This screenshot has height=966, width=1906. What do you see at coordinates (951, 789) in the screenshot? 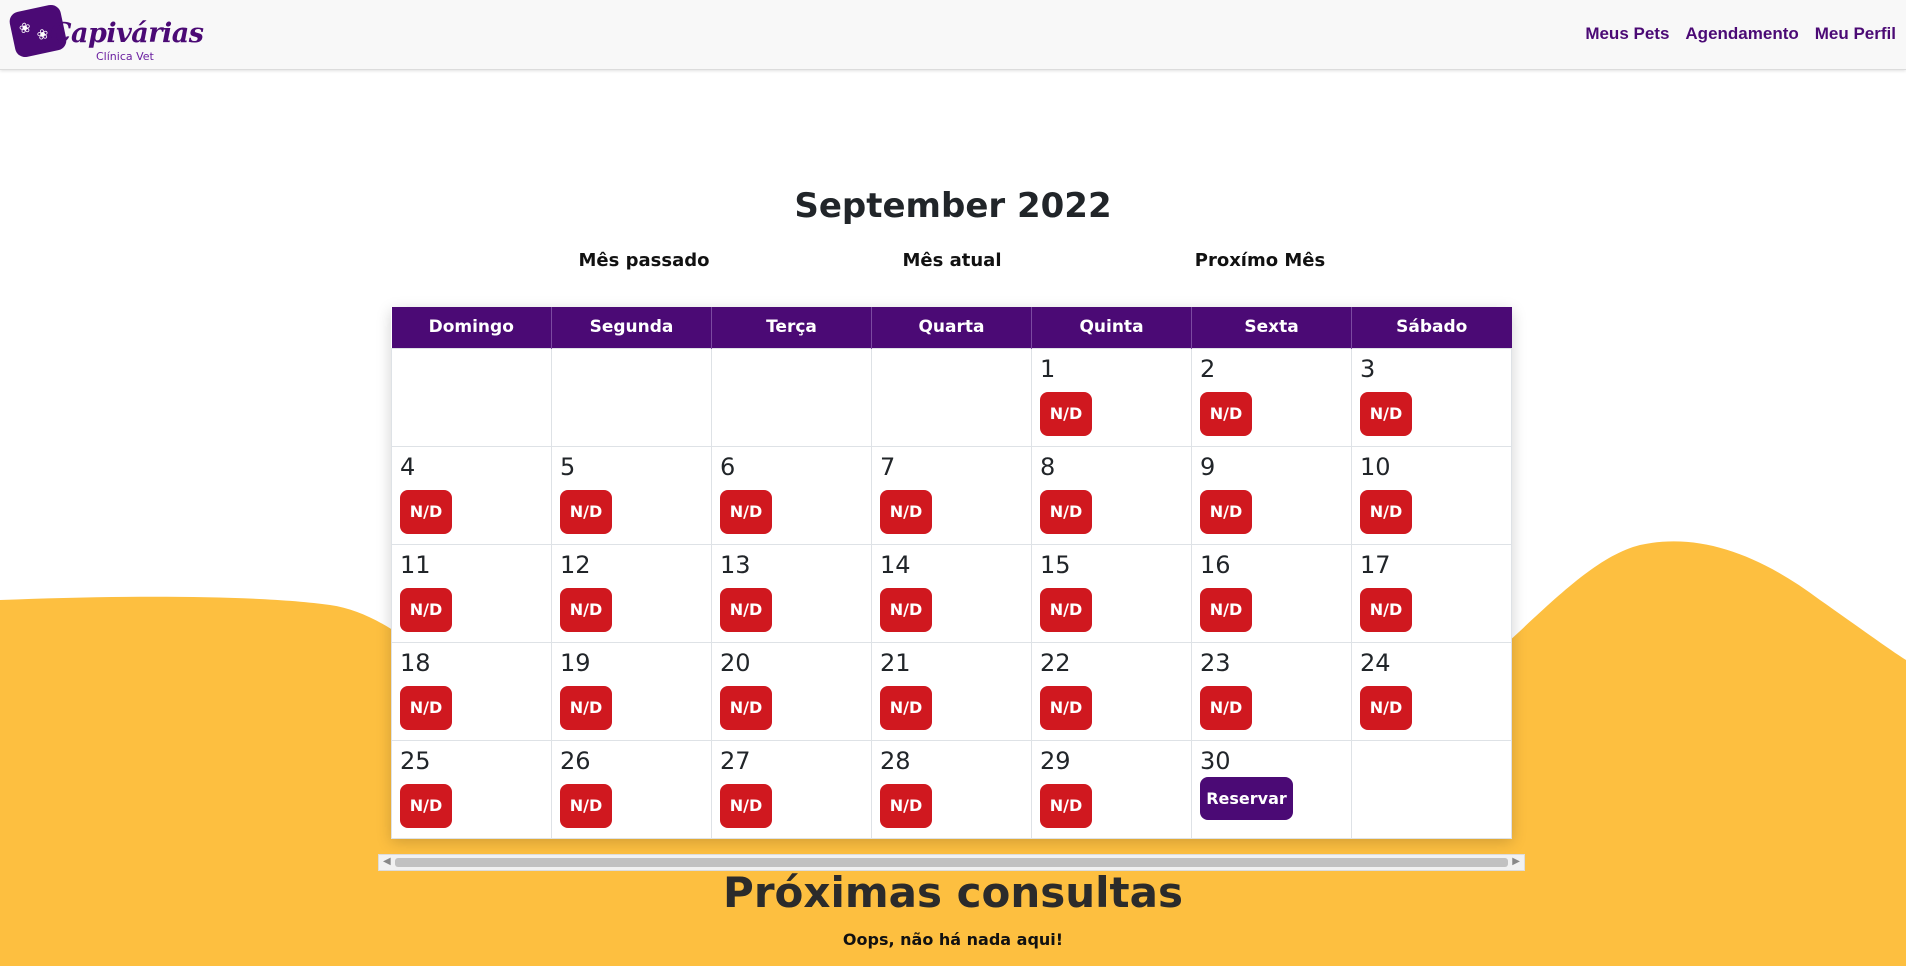
I see `calendar-week-row: 25 N/D 26 N/D 27 N/D 28 N/D 29 N/D 30 Reservar` at bounding box center [951, 789].